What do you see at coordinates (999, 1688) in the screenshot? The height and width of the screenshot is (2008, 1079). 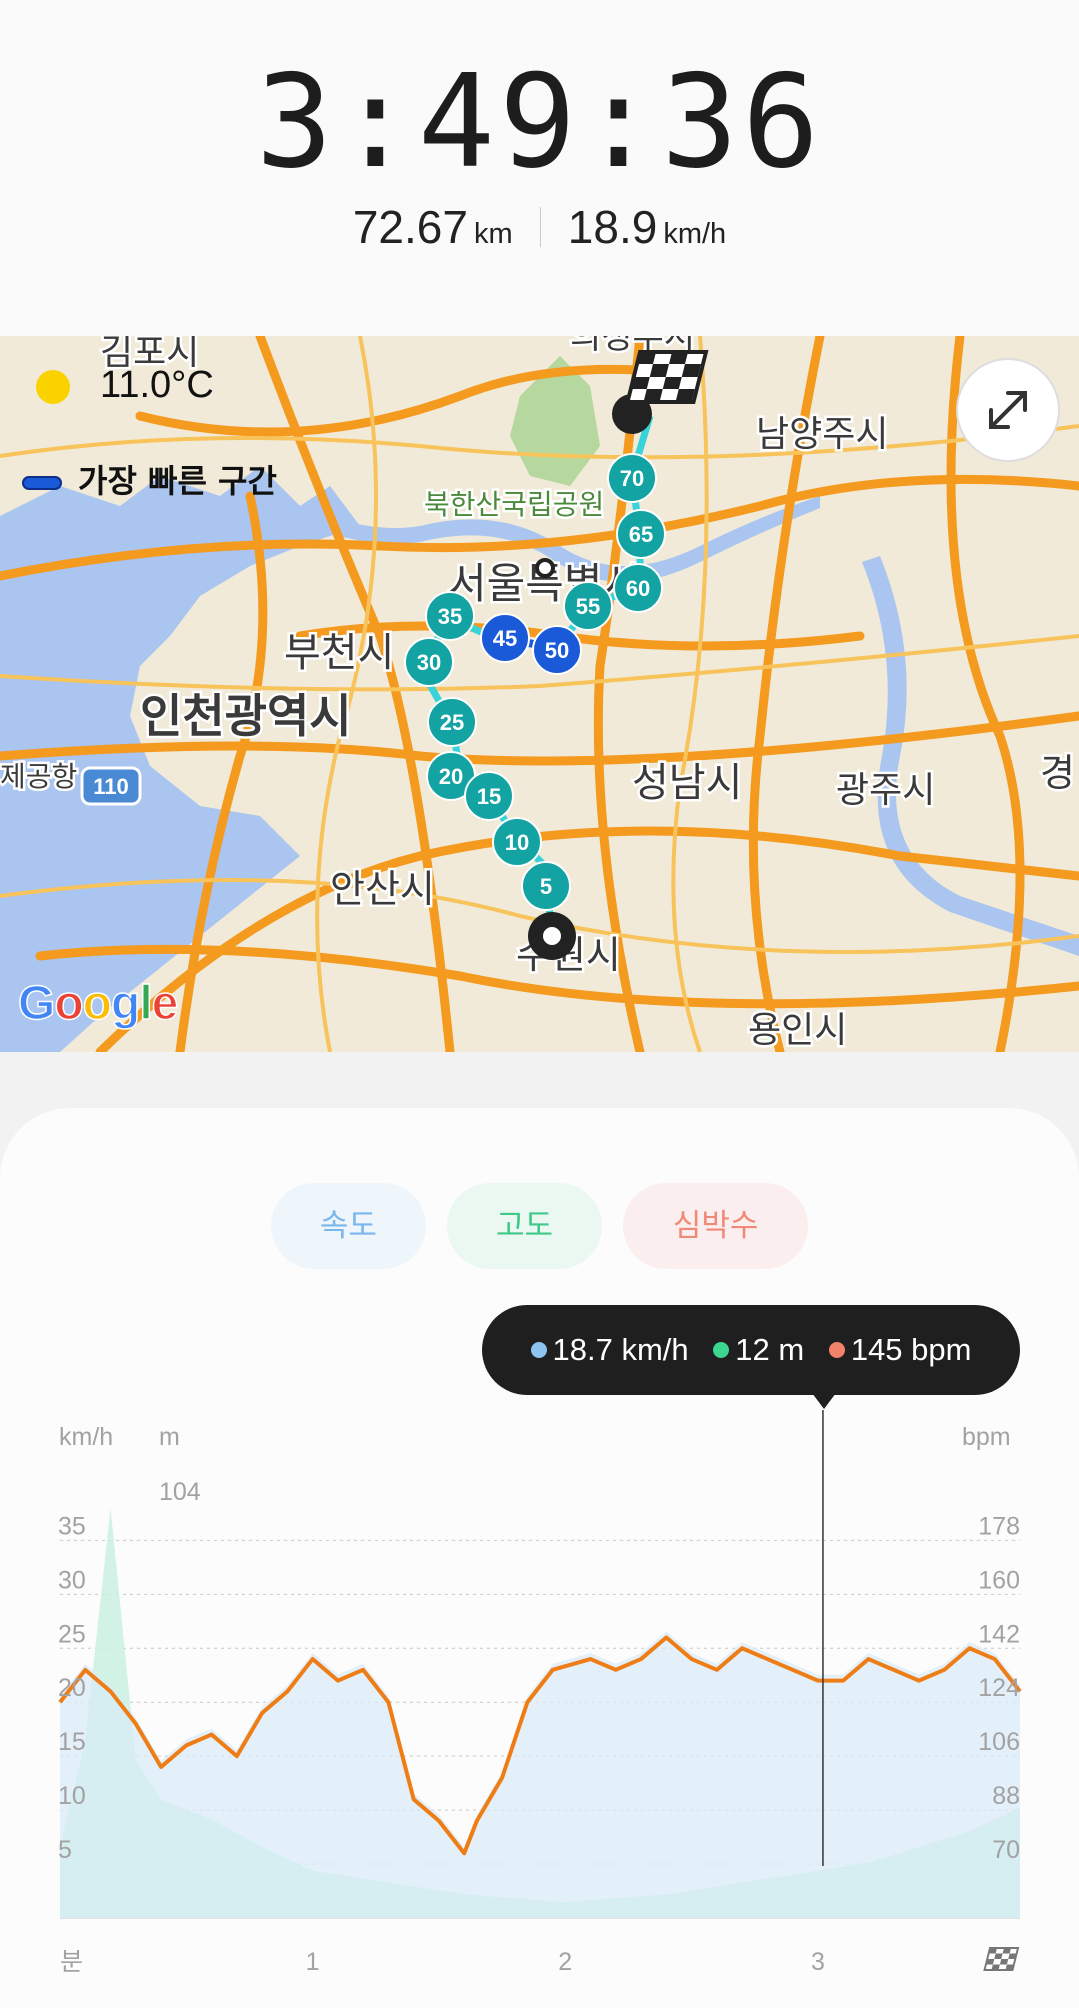 I see `bpm-tick-label: 124` at bounding box center [999, 1688].